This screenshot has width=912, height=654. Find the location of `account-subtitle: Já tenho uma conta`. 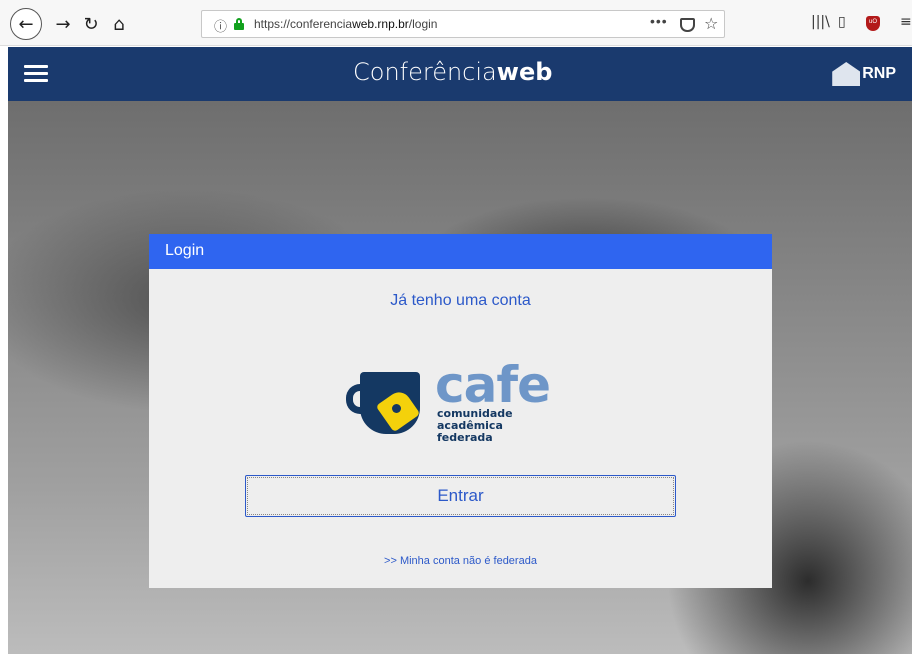

account-subtitle: Já tenho uma conta is located at coordinates (460, 300).